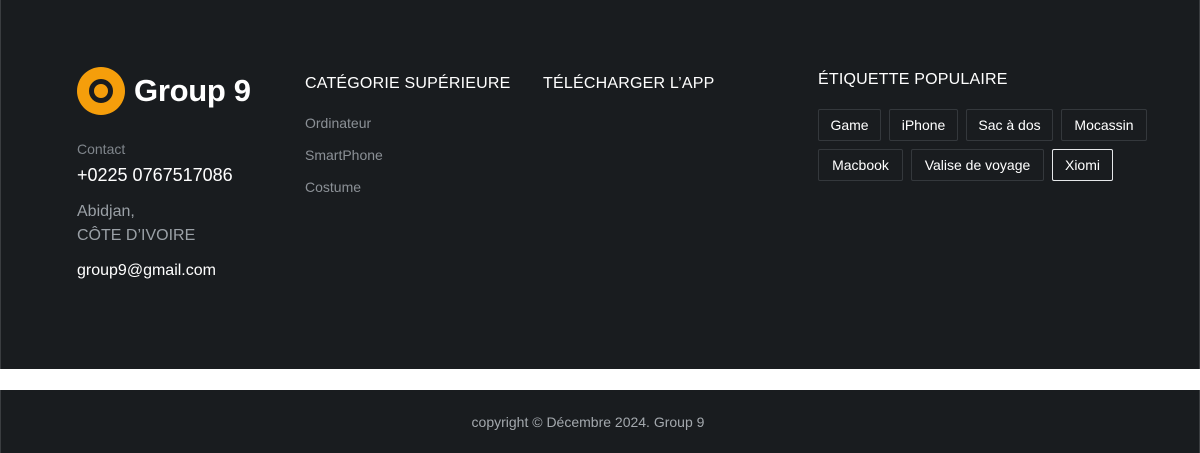 Image resolution: width=1200 pixels, height=453 pixels. I want to click on download-app-title: TÉLÉCHARGER L’APP, so click(629, 83).